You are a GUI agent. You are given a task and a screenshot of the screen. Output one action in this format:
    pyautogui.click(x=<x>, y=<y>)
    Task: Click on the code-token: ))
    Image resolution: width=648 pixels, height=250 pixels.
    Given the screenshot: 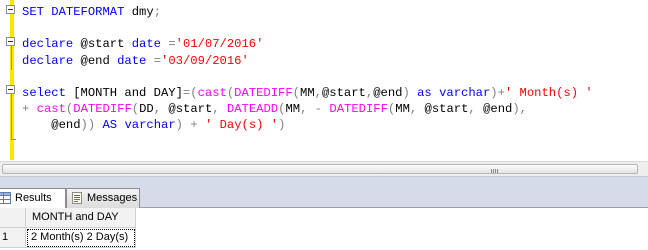 What is the action you would take?
    pyautogui.click(x=88, y=125)
    